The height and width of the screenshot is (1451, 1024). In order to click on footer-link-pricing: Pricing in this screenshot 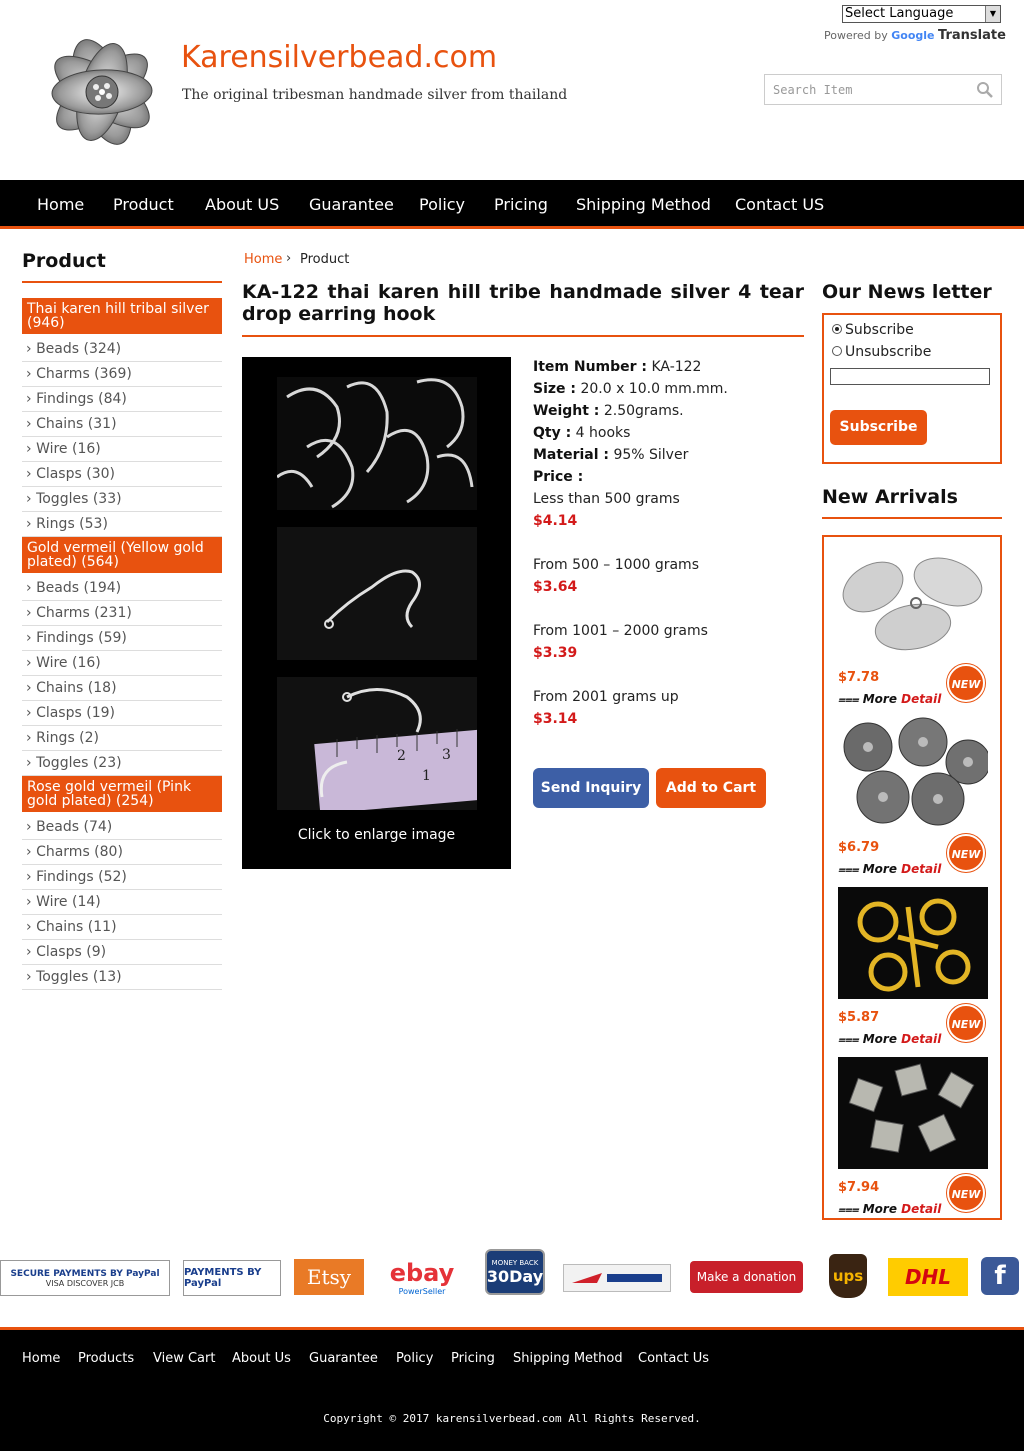, I will do `click(473, 1358)`.